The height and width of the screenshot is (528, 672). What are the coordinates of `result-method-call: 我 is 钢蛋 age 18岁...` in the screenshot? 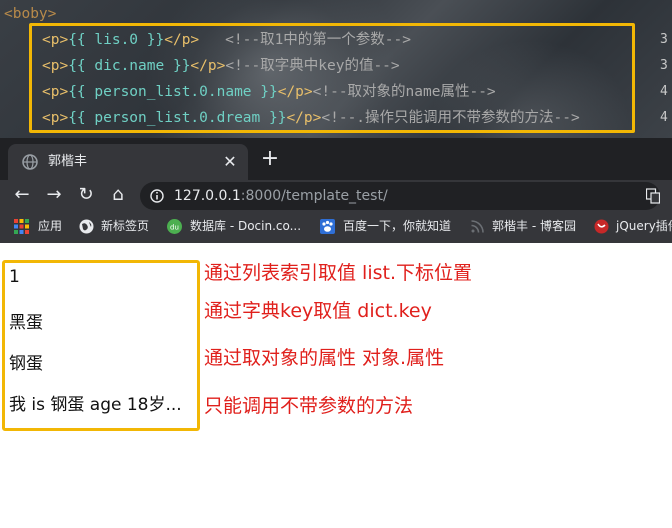 It's located at (95, 405).